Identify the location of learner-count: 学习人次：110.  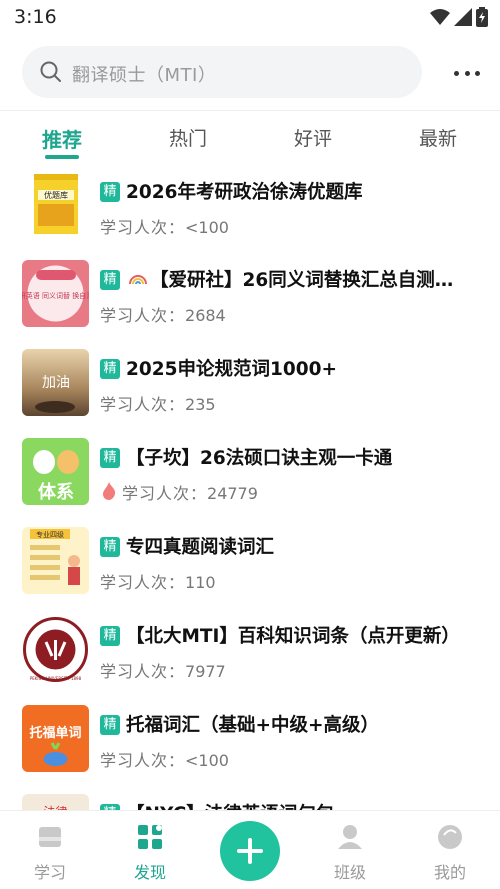
(158, 582).